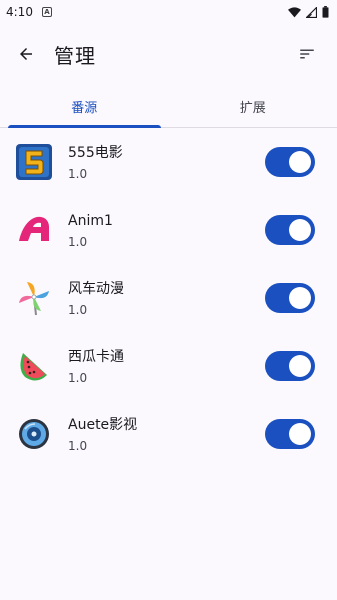 Image resolution: width=337 pixels, height=600 pixels. What do you see at coordinates (95, 152) in the screenshot?
I see `item-name: 555电影` at bounding box center [95, 152].